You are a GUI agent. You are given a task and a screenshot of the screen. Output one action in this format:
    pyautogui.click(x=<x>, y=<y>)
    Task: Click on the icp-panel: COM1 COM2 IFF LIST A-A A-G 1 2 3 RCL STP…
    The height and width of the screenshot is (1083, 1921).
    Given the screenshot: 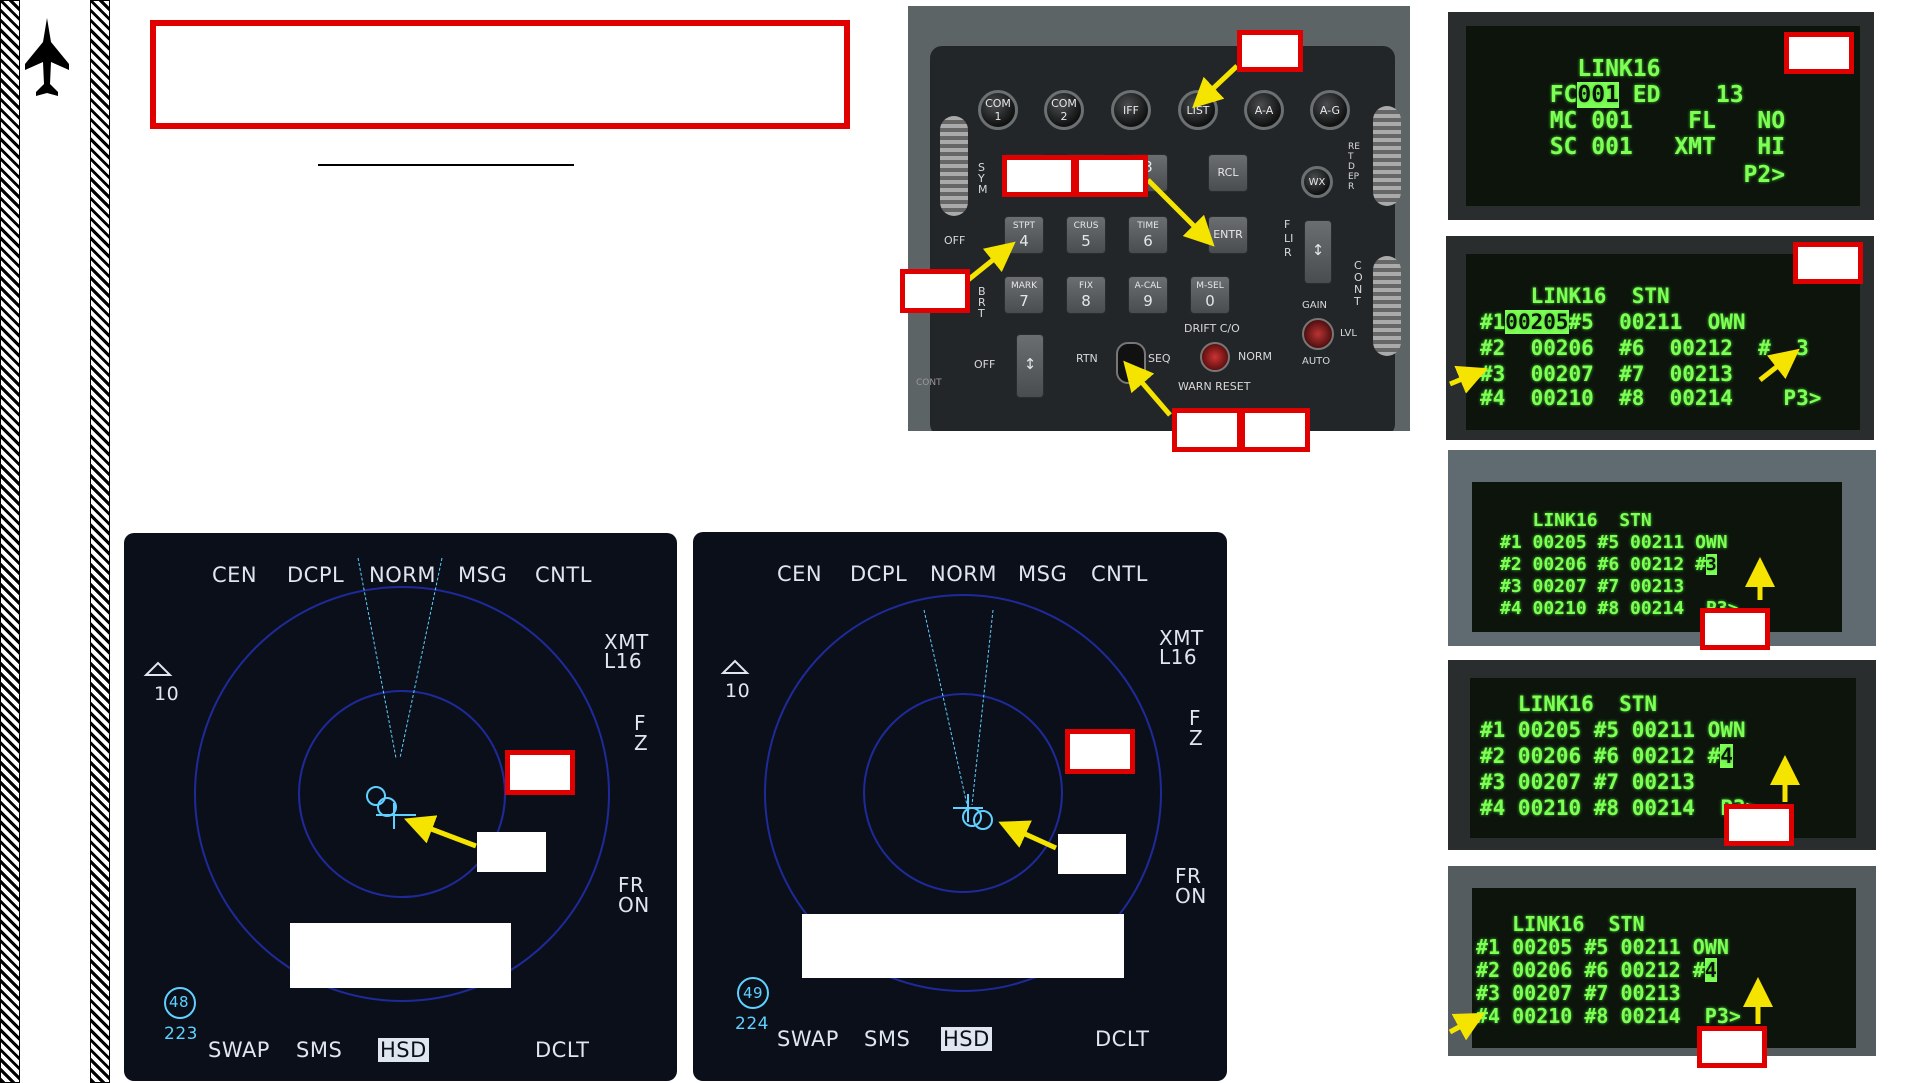 What is the action you would take?
    pyautogui.click(x=1159, y=218)
    